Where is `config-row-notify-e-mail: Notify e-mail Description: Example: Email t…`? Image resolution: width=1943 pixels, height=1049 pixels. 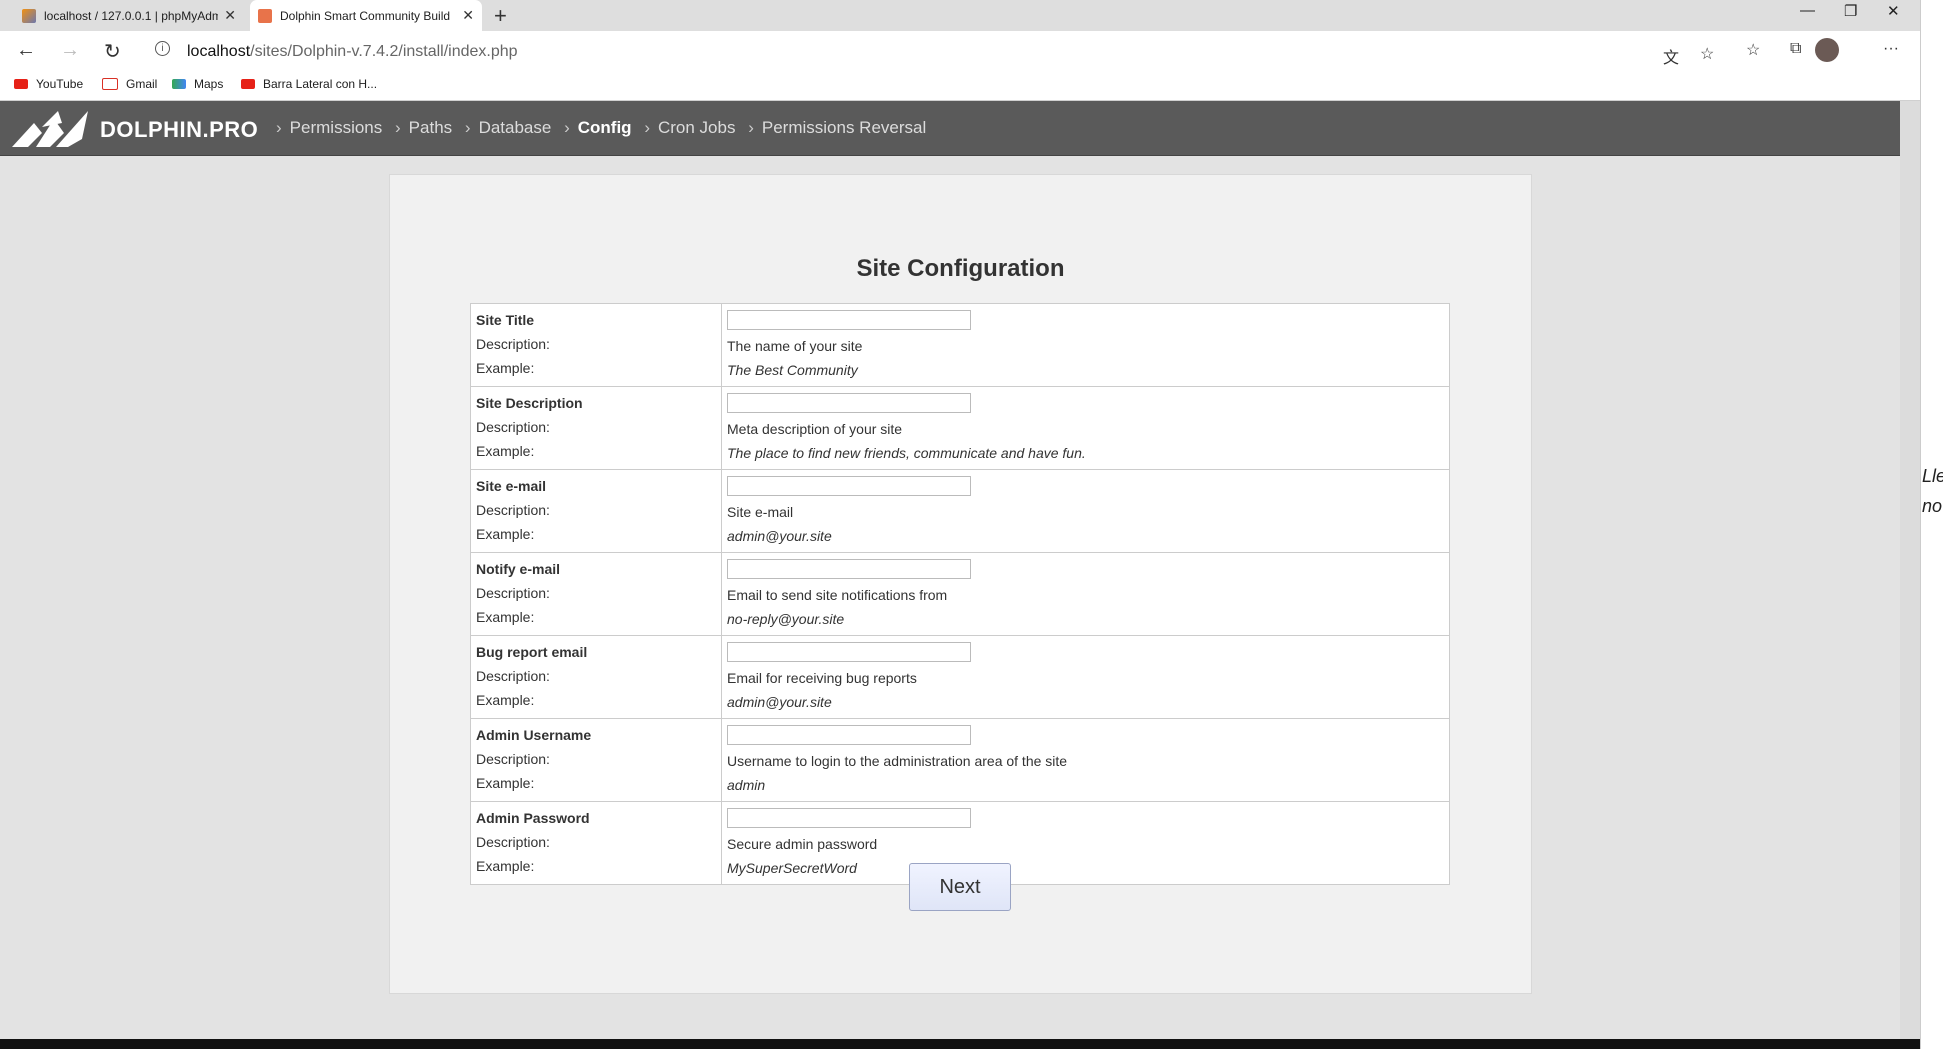
config-row-notify-e-mail: Notify e-mail Description: Example: Email t… is located at coordinates (960, 594).